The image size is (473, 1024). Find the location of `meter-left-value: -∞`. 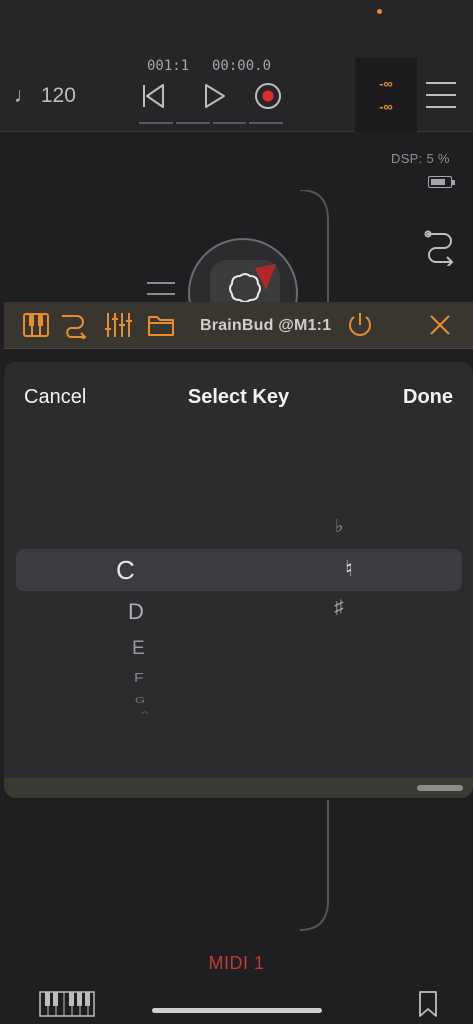

meter-left-value: -∞ is located at coordinates (386, 83).